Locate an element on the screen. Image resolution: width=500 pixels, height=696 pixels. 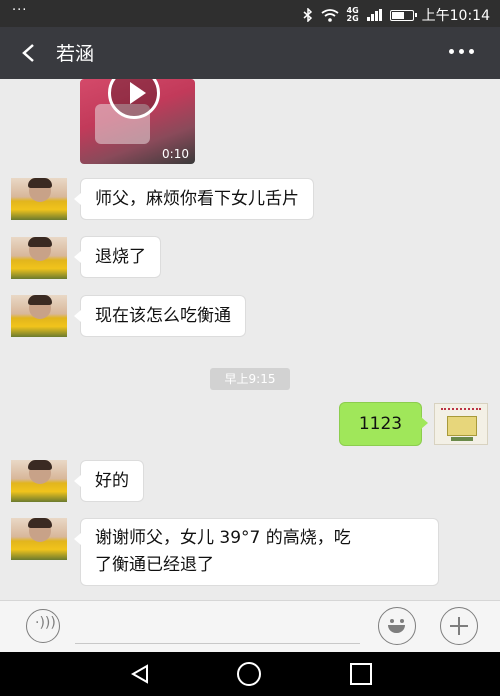
message-bubble: 现在该怎么吃衡通 is located at coordinates (159, 316).